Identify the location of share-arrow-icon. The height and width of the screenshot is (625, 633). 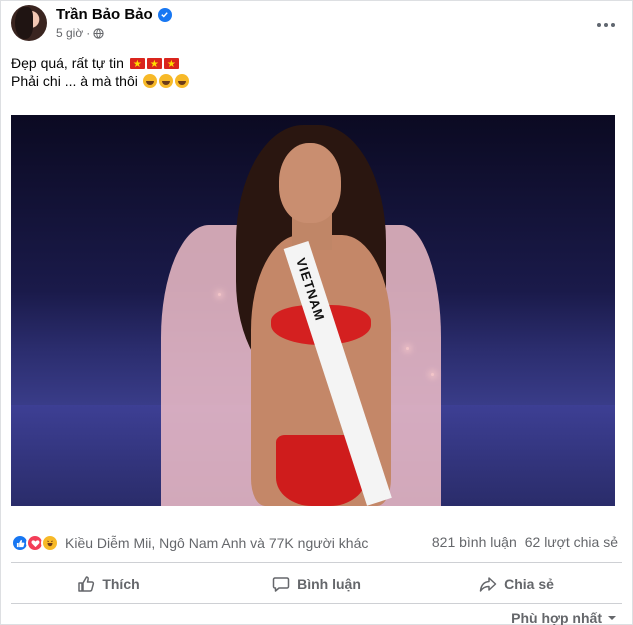
(488, 584).